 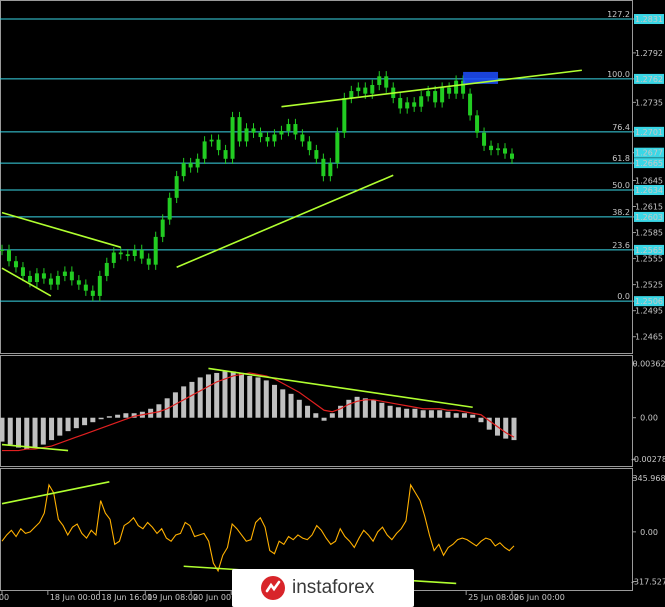 What do you see at coordinates (649, 250) in the screenshot?
I see `price-ytick-label: 1.2565` at bounding box center [649, 250].